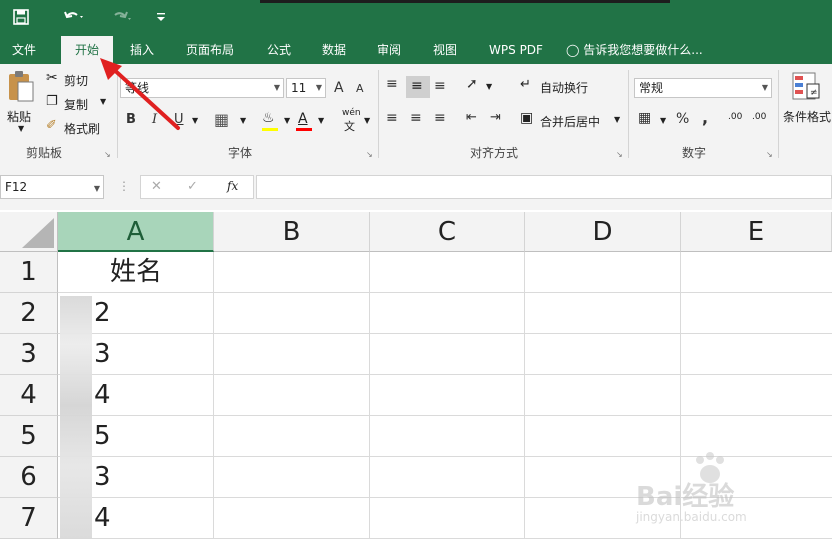  What do you see at coordinates (644, 118) in the screenshot?
I see `accounting-format-icon: ▦` at bounding box center [644, 118].